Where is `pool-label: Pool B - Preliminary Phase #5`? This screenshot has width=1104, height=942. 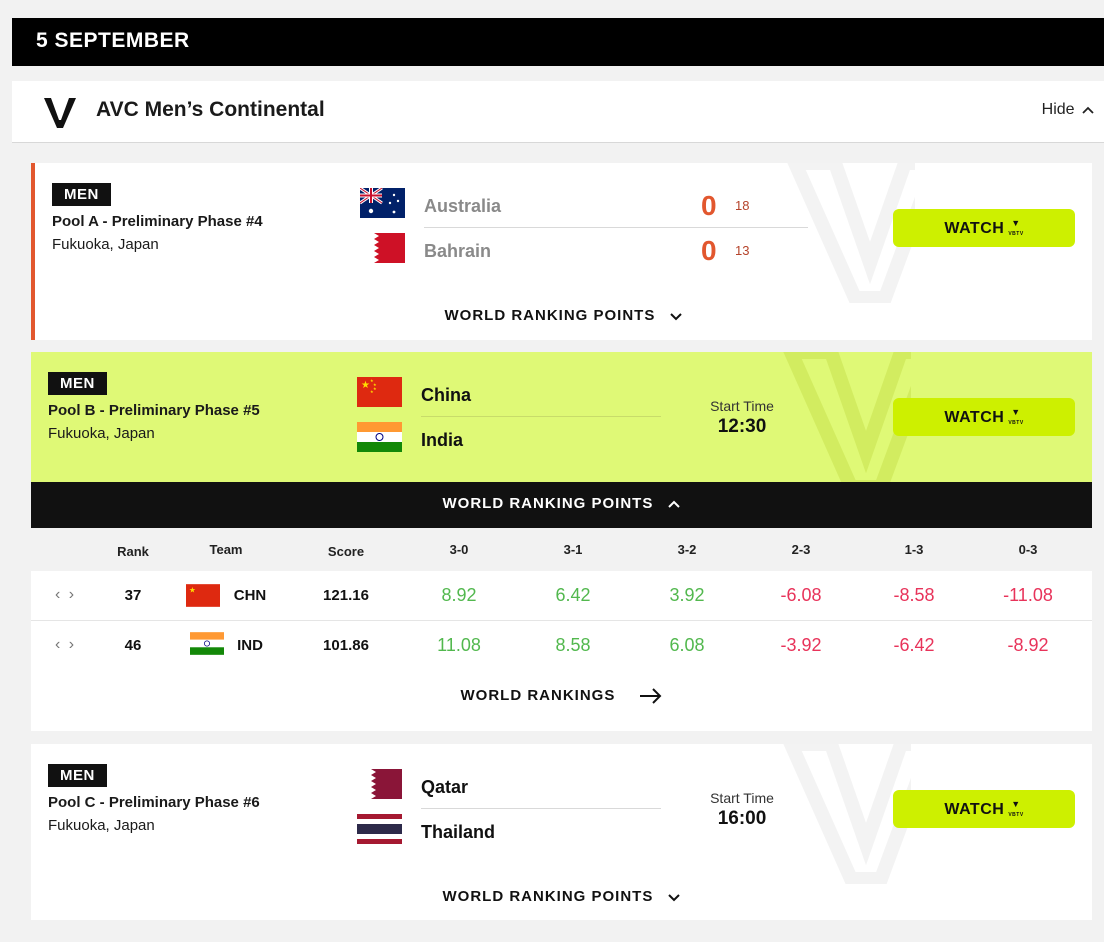 pool-label: Pool B - Preliminary Phase #5 is located at coordinates (154, 410).